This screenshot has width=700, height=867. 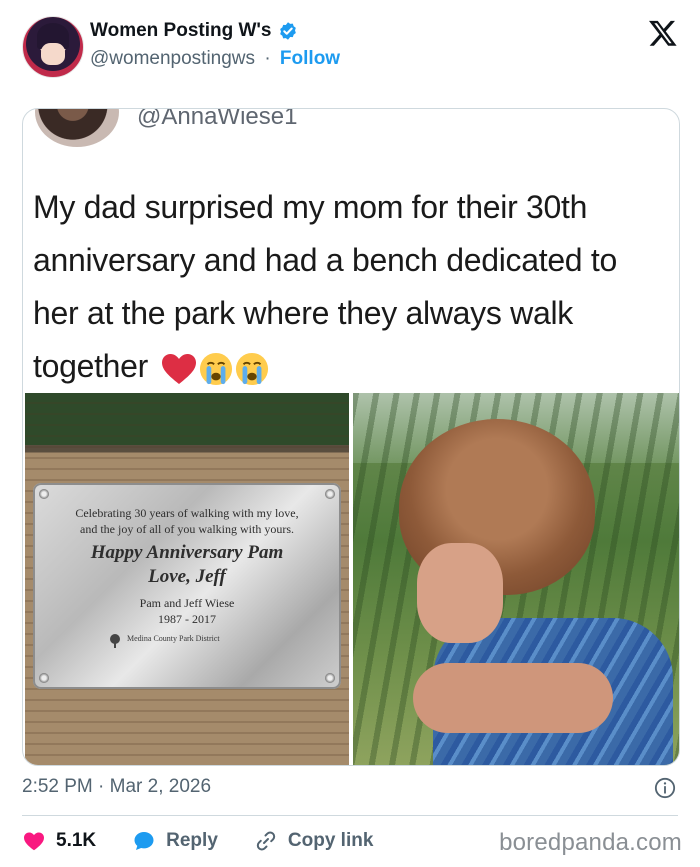 What do you see at coordinates (310, 58) in the screenshot?
I see `follow-button: Follow` at bounding box center [310, 58].